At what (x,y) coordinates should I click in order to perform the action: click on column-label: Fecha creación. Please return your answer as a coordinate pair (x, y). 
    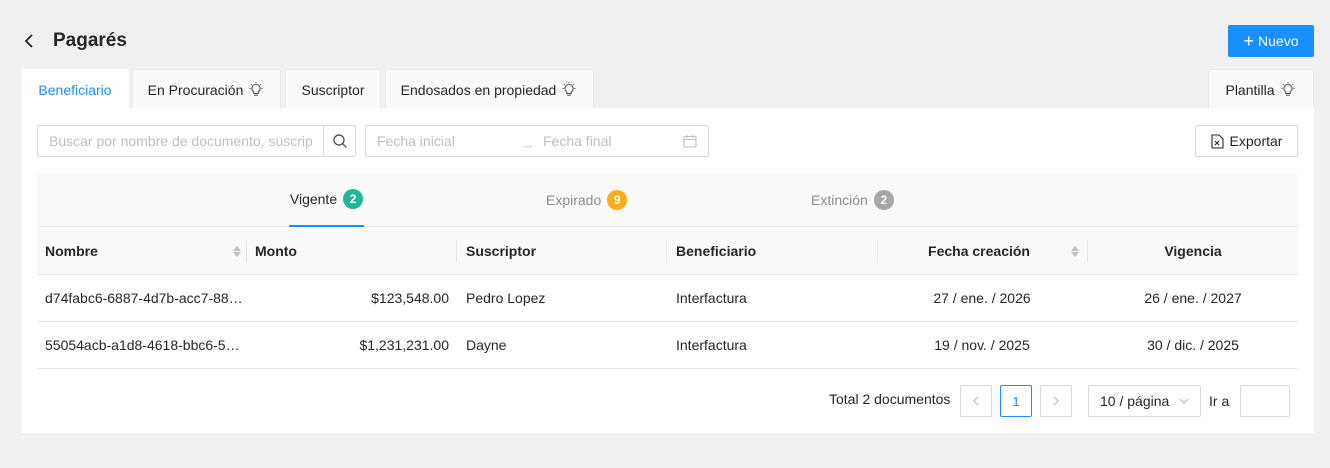
    Looking at the image, I should click on (979, 251).